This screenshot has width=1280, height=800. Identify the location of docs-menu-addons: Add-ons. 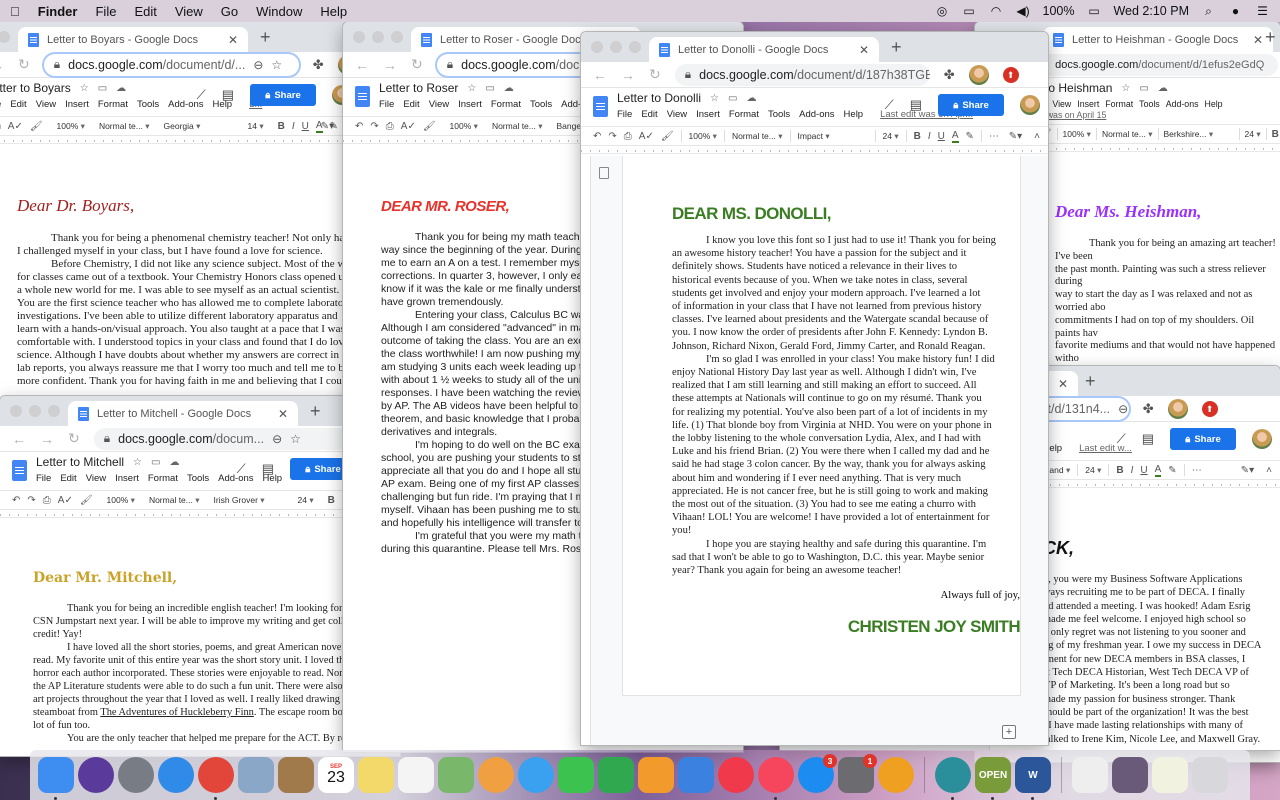
(1182, 104).